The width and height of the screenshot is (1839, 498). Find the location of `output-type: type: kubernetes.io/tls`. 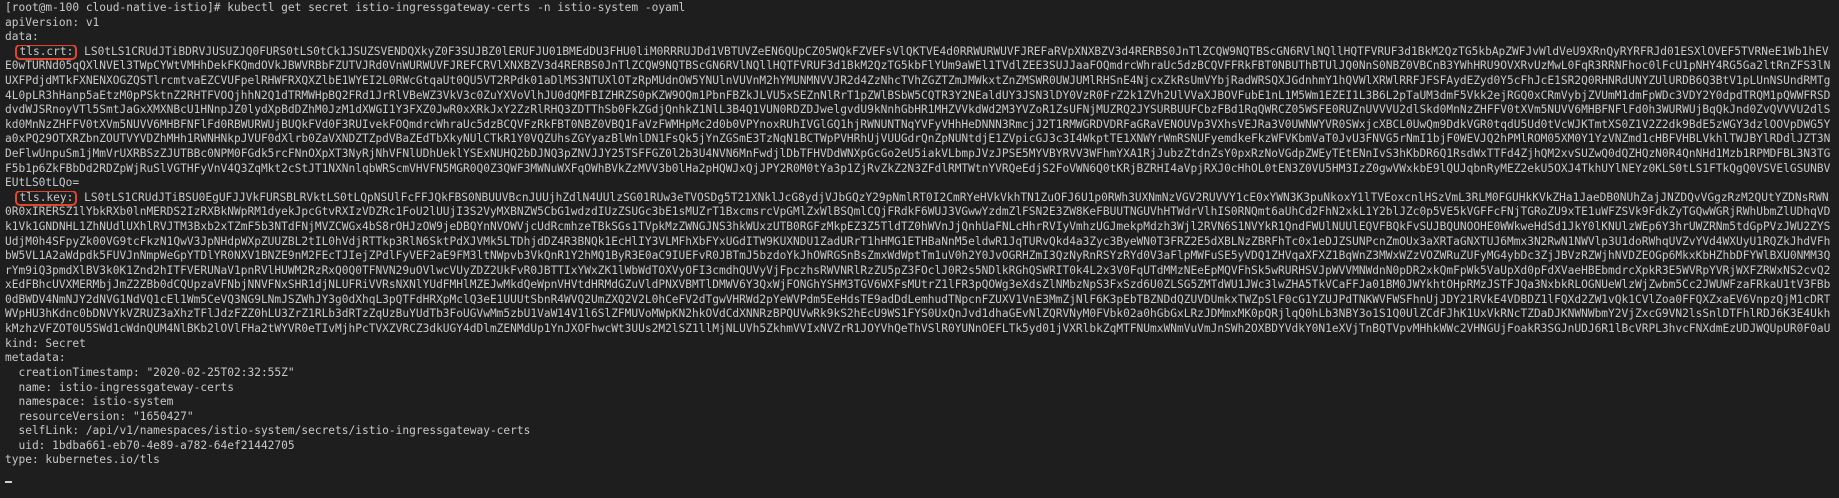

output-type: type: kubernetes.io/tls is located at coordinates (82, 460).